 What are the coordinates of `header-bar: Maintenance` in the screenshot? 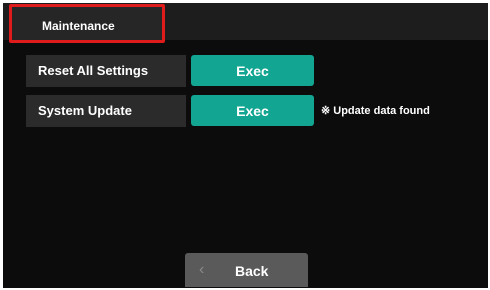 It's located at (245, 23).